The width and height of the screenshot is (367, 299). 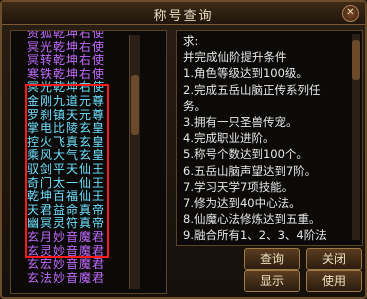 I want to click on title-bar: 称号查询 ✕, so click(x=183, y=13).